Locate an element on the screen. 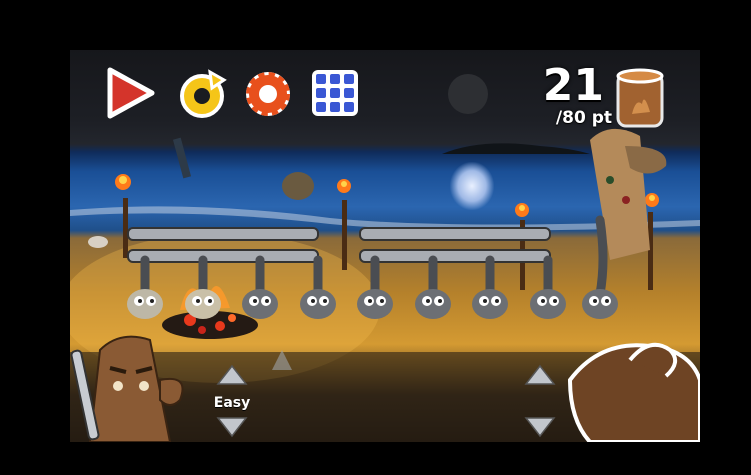 Image resolution: width=751 pixels, height=475 pixels. difficulty-label: Easy is located at coordinates (232, 403).